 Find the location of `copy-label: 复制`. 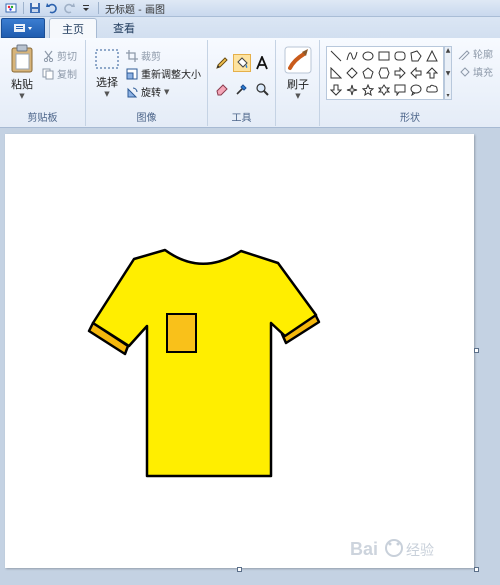

copy-label: 复制 is located at coordinates (67, 75).